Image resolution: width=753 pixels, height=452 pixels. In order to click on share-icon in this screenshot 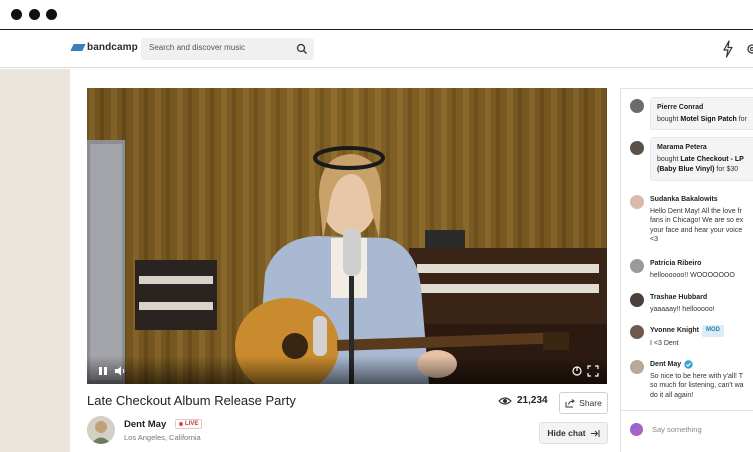, I will do `click(570, 402)`.